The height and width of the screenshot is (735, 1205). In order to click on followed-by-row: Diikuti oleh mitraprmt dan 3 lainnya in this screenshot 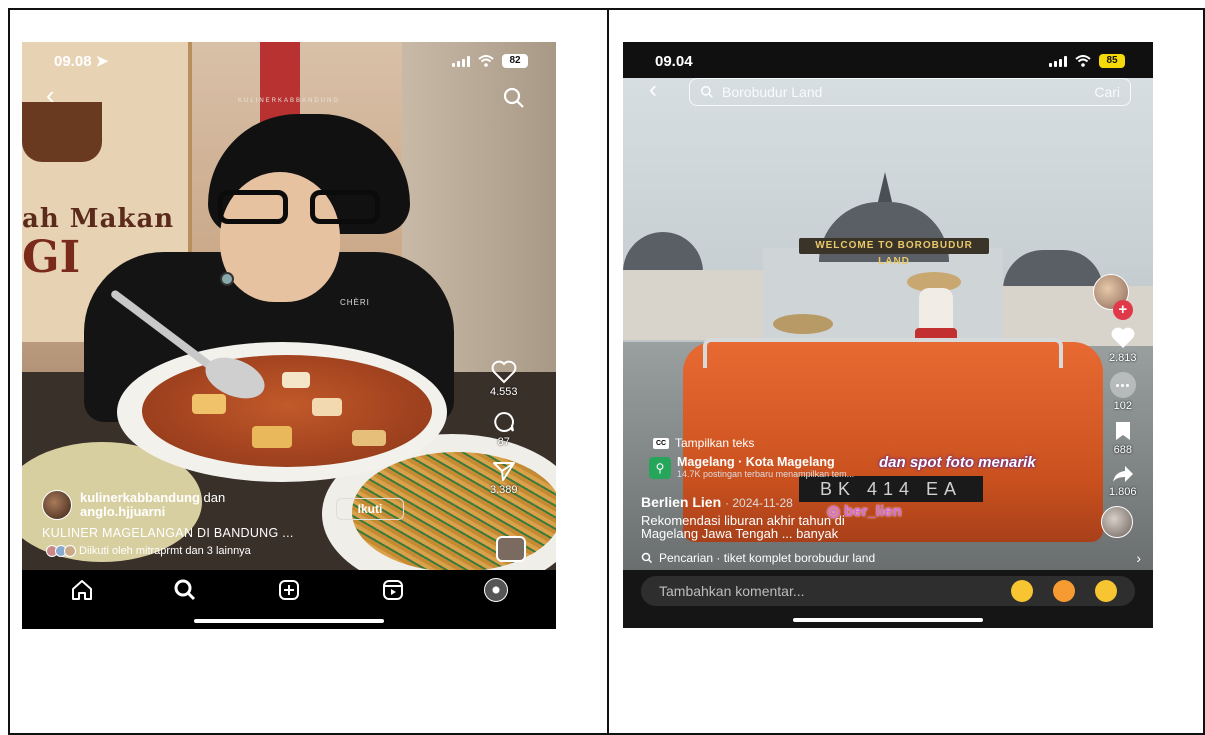, I will do `click(148, 551)`.